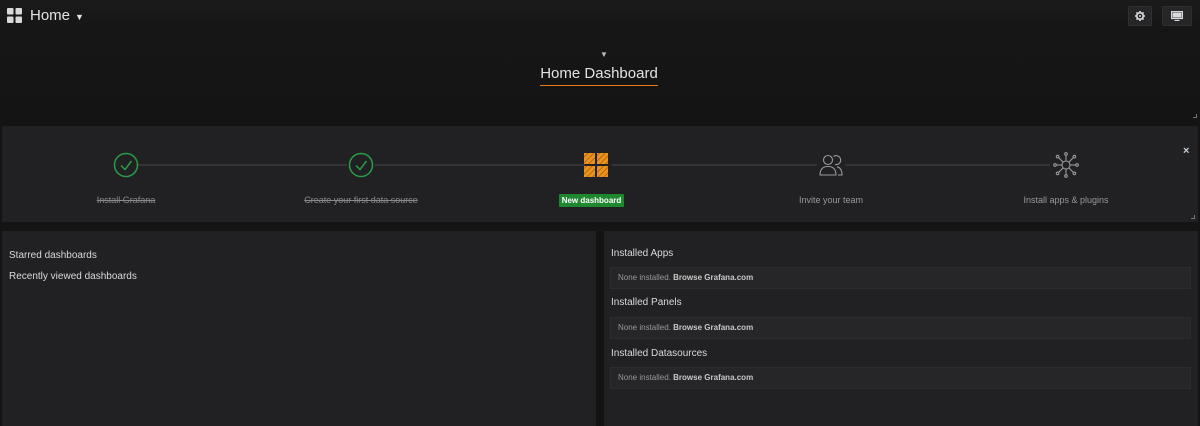 Image resolution: width=1200 pixels, height=426 pixels. What do you see at coordinates (53, 255) in the screenshot?
I see `starred-dashboards-heading: Starred dashboards` at bounding box center [53, 255].